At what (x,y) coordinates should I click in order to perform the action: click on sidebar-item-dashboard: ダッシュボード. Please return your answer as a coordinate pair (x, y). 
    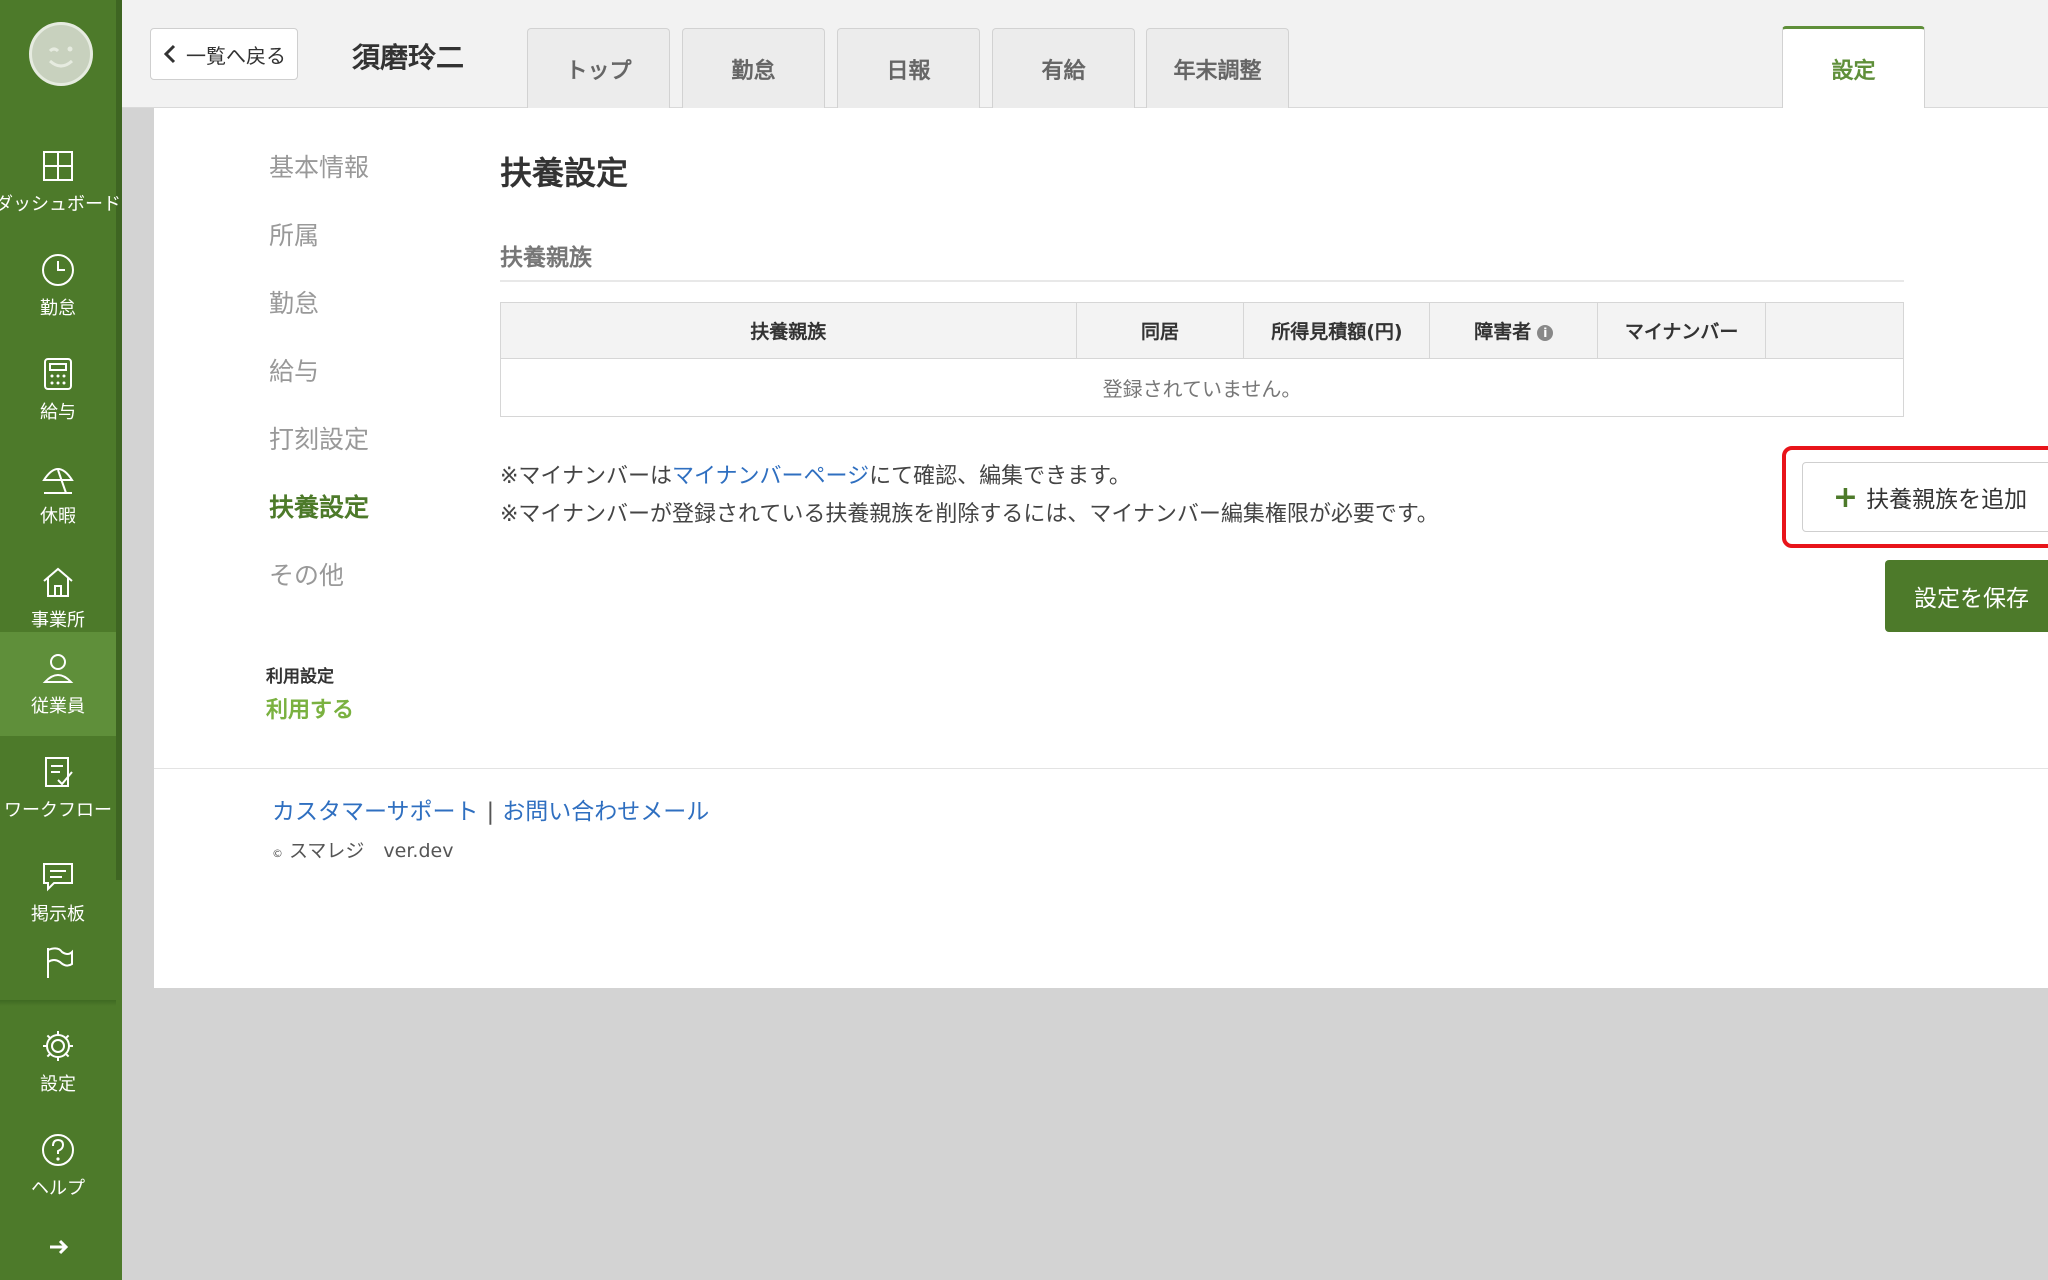
    Looking at the image, I should click on (60, 182).